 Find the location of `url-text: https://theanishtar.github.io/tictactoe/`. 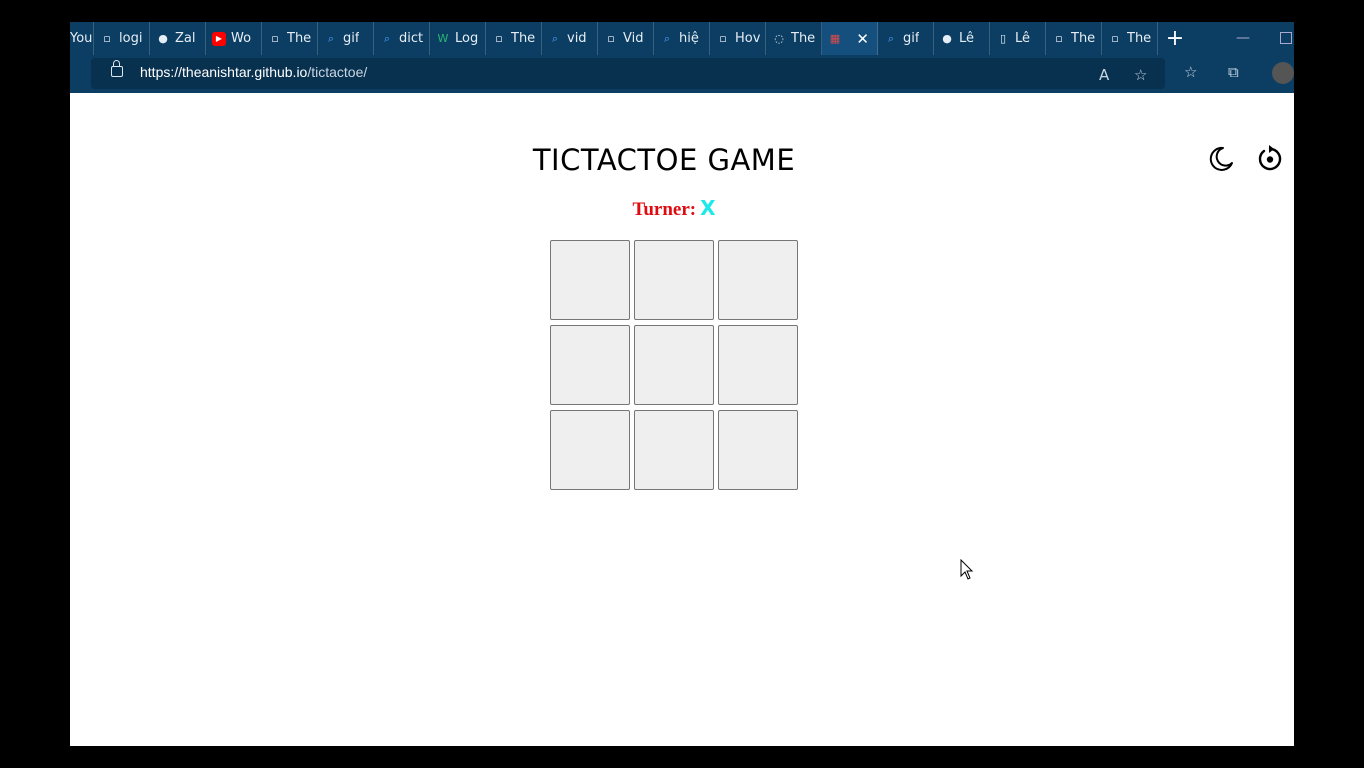

url-text: https://theanishtar.github.io/tictactoe/ is located at coordinates (253, 72).